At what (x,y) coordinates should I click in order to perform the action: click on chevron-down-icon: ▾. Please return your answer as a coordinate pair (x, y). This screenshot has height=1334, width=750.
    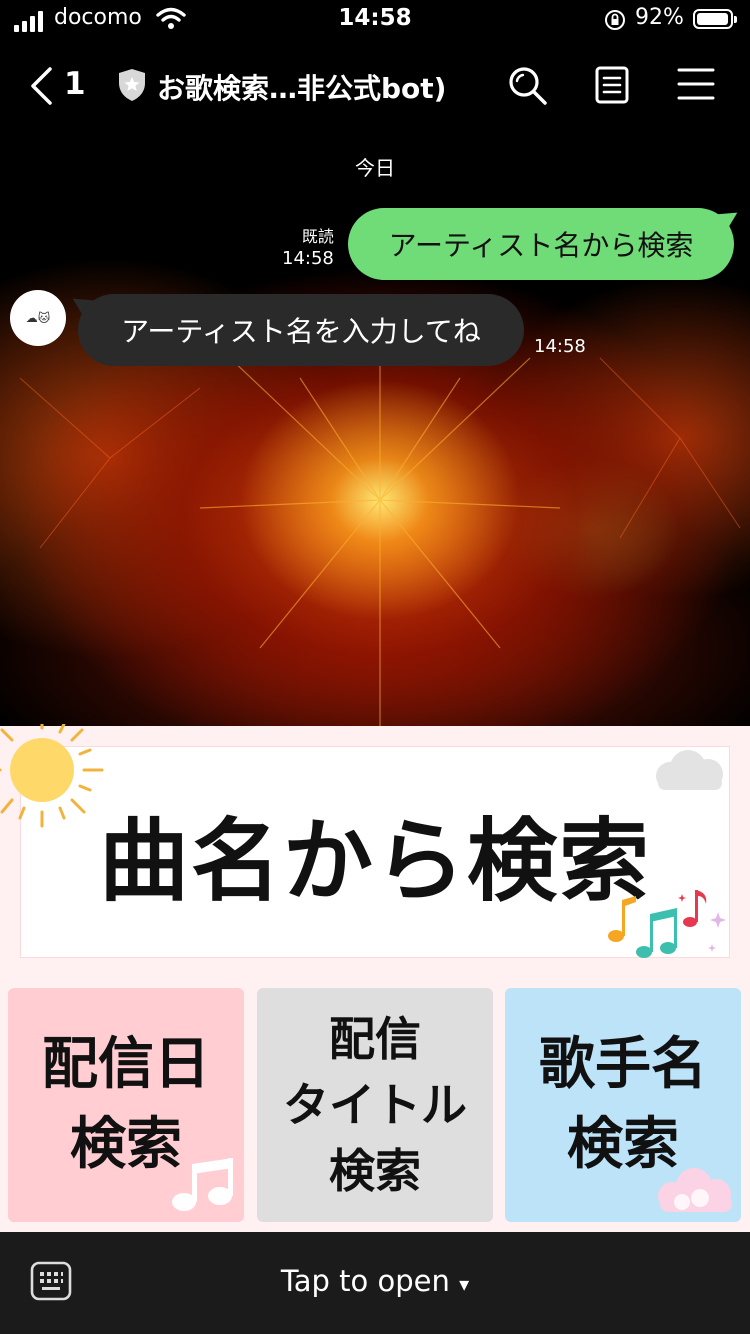
    Looking at the image, I should click on (464, 1284).